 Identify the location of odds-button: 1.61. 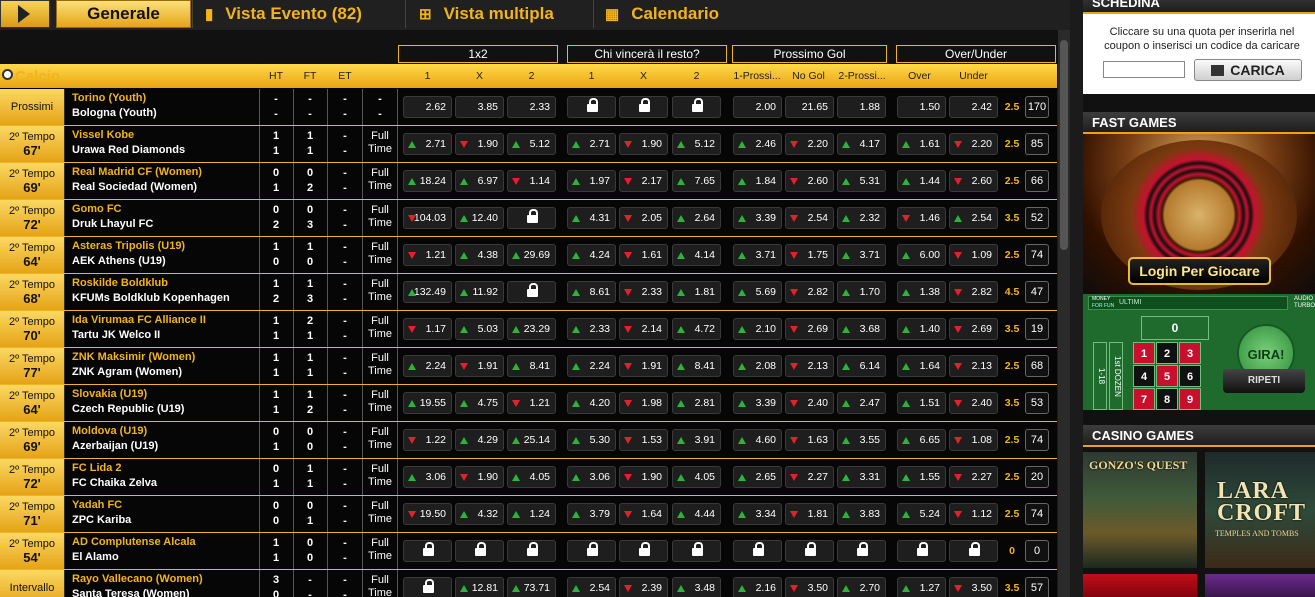
(643, 255).